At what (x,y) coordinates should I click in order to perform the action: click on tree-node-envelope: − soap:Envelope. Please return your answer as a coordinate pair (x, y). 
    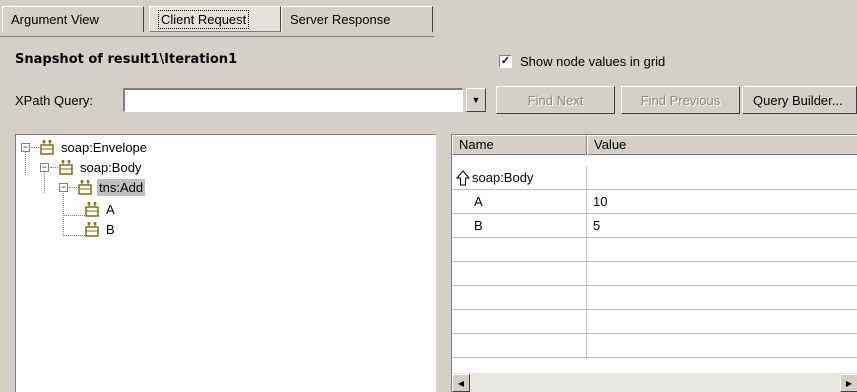
    Looking at the image, I should click on (85, 147).